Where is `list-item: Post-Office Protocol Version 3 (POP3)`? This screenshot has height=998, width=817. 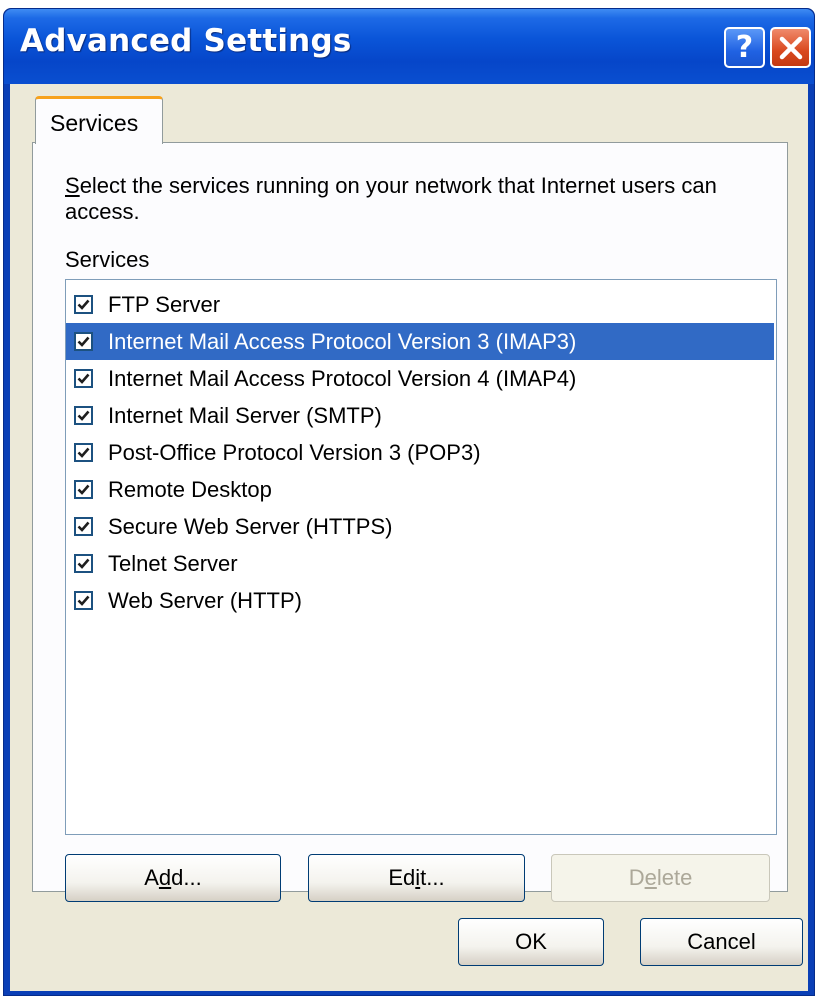 list-item: Post-Office Protocol Version 3 (POP3) is located at coordinates (421, 452).